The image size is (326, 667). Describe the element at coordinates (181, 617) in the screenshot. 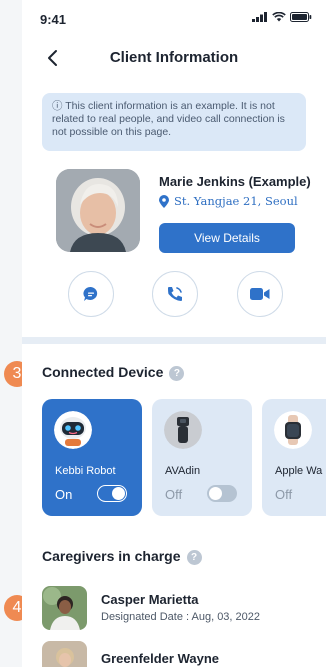

I see `caregiver-designated-date: Designated Date : Aug, 03, 2022` at that location.